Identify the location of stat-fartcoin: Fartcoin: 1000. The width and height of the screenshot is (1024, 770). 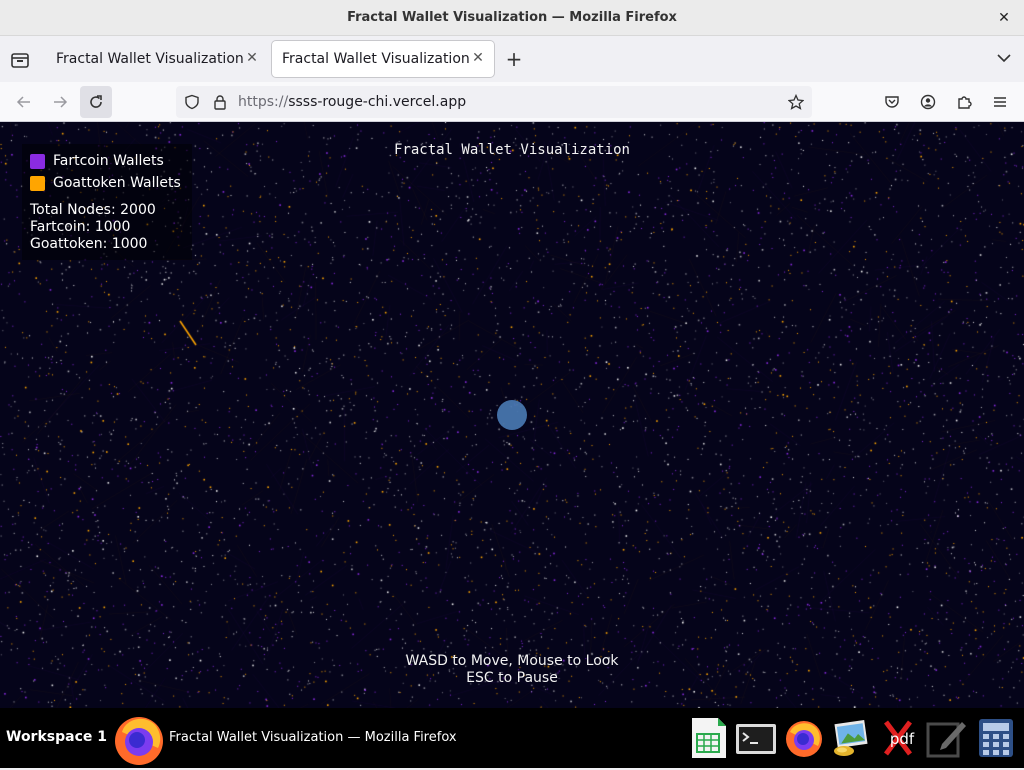
(80, 227).